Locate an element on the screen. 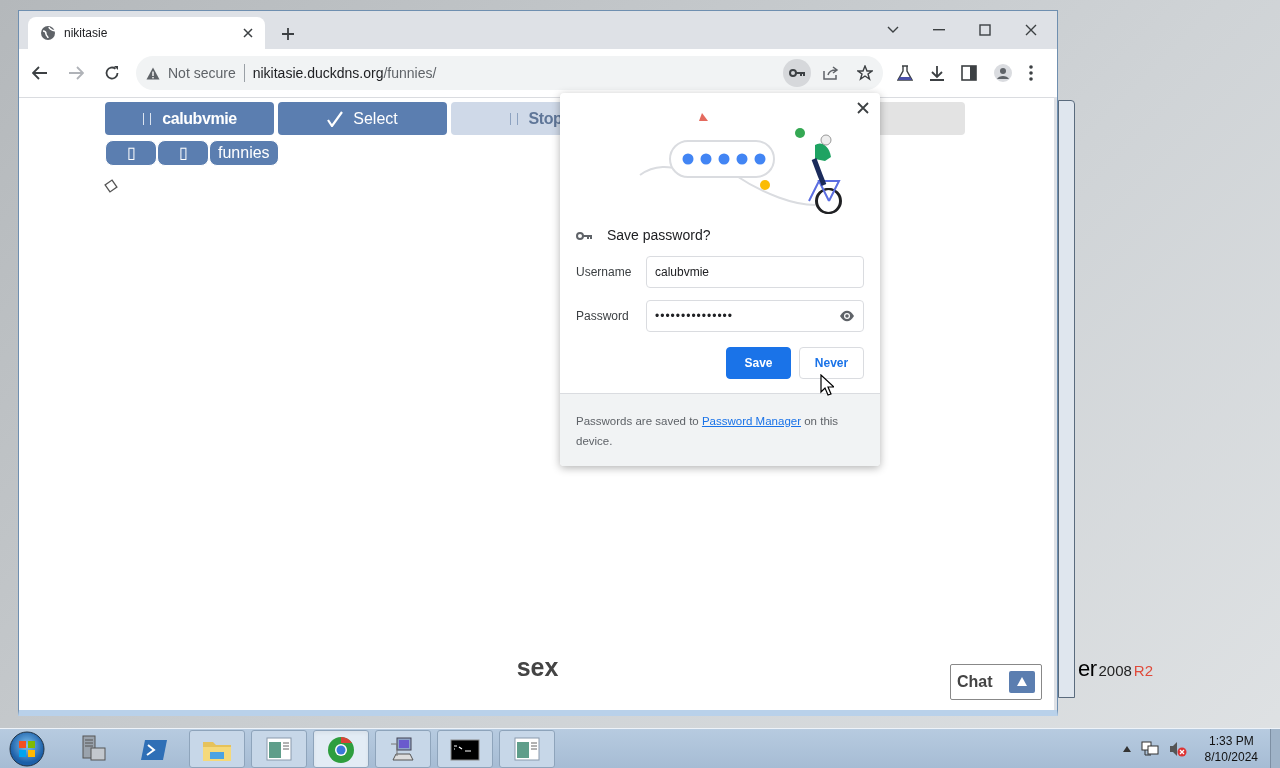 The width and height of the screenshot is (1280, 768). expand-icon is located at coordinates (1022, 682).